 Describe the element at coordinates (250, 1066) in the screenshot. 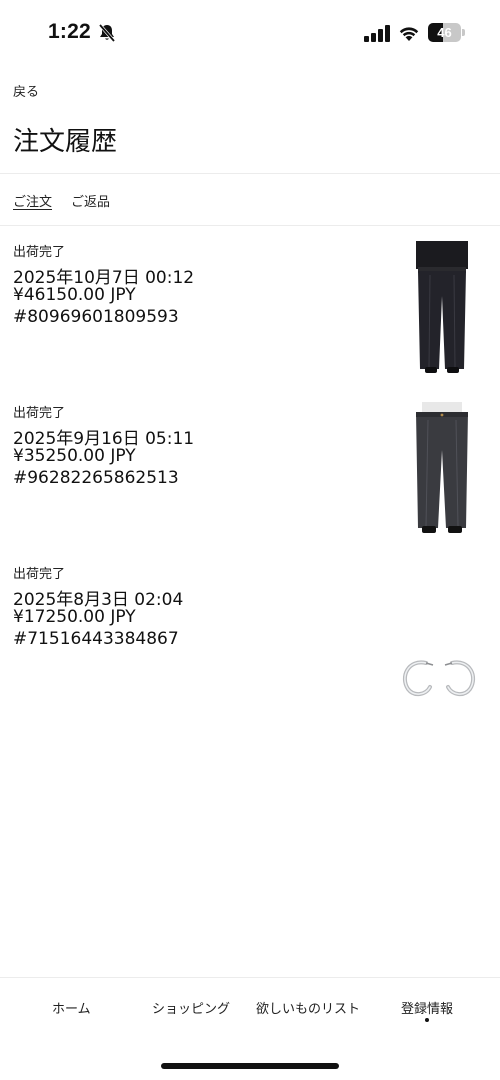

I see `home-indicator` at that location.